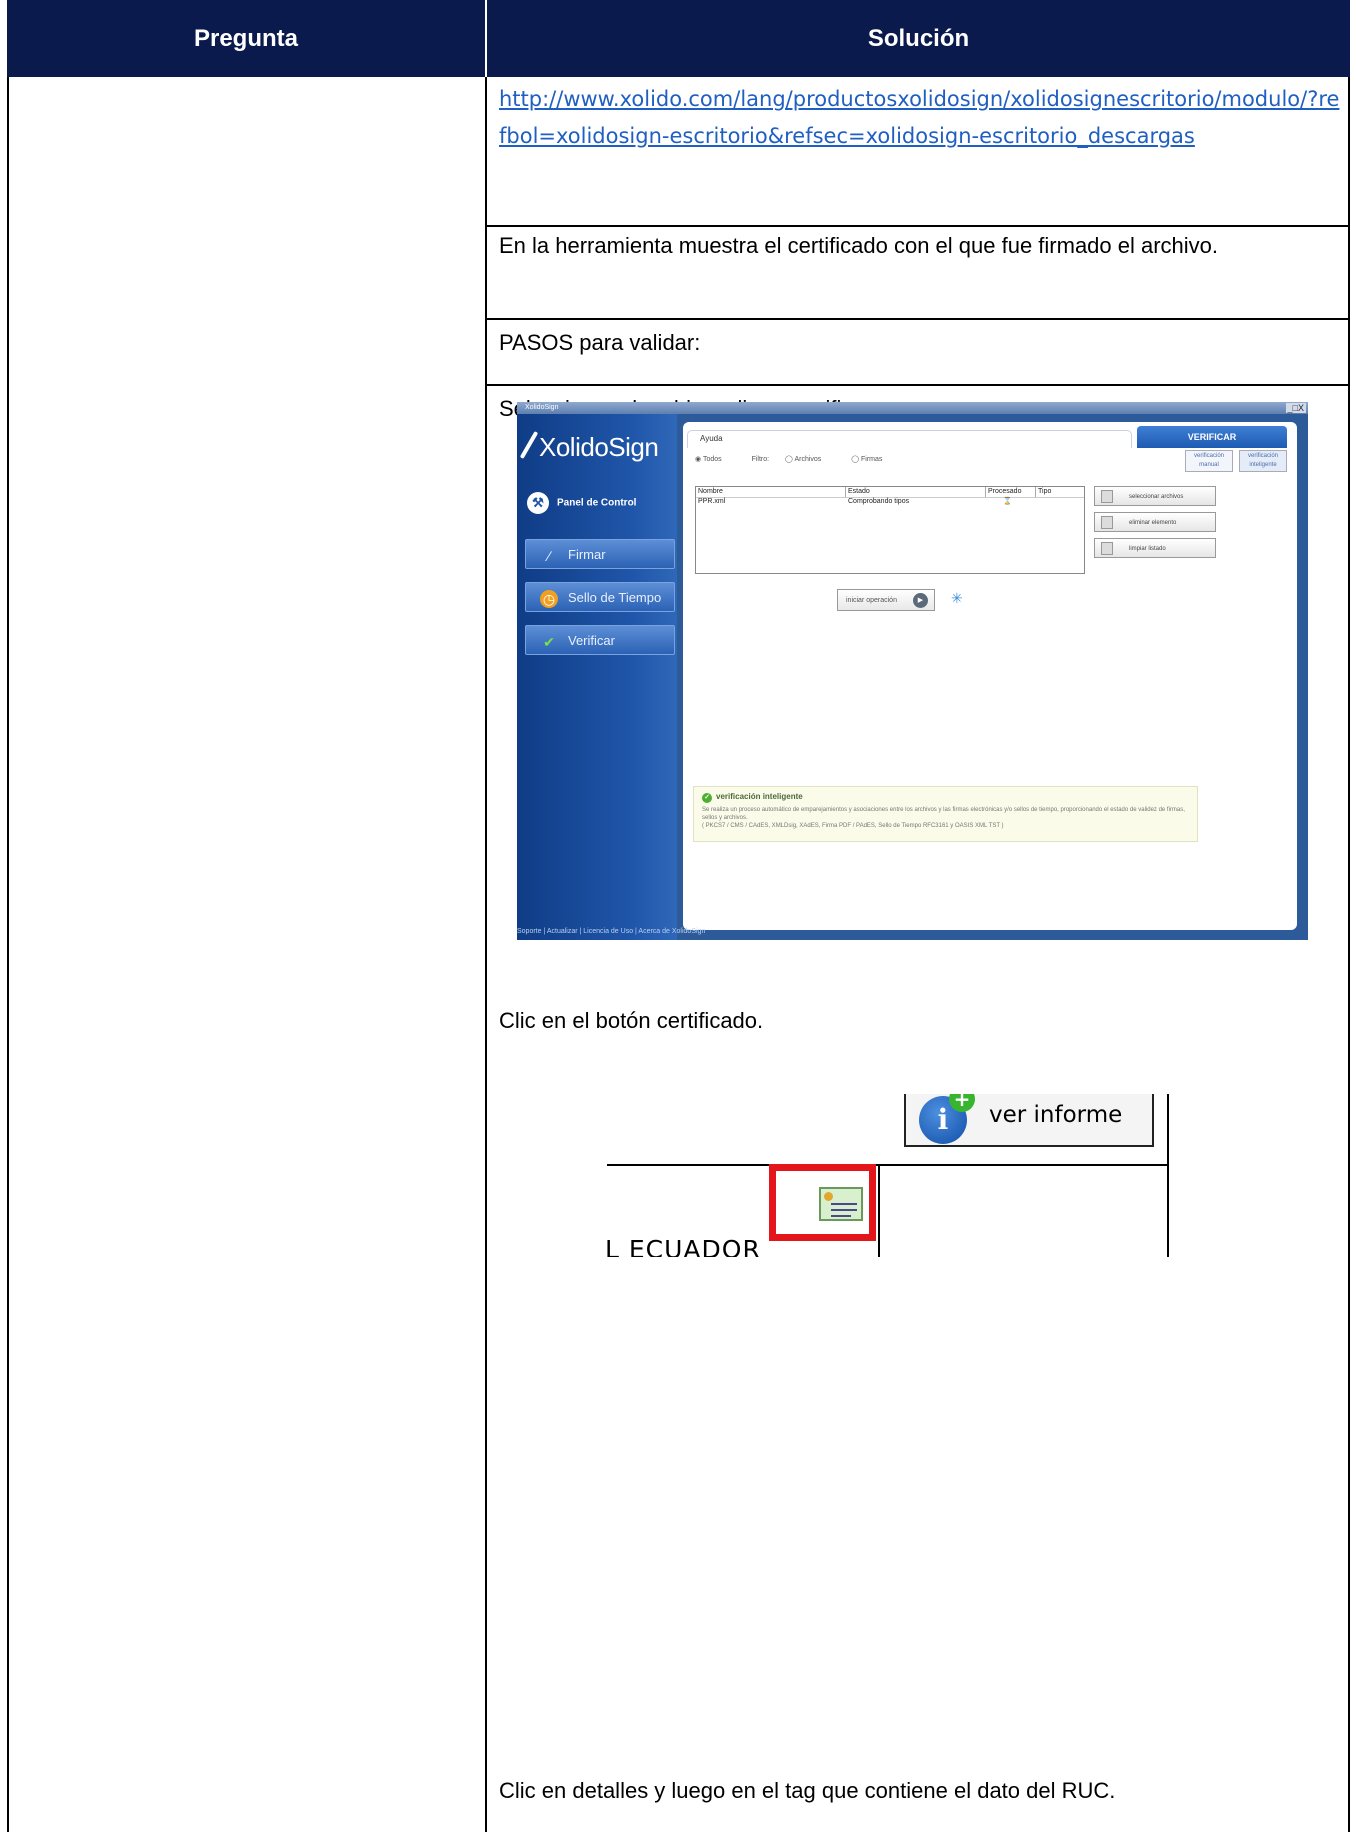  Describe the element at coordinates (1007, 501) in the screenshot. I see `hourglass-icon: ⌛` at that location.